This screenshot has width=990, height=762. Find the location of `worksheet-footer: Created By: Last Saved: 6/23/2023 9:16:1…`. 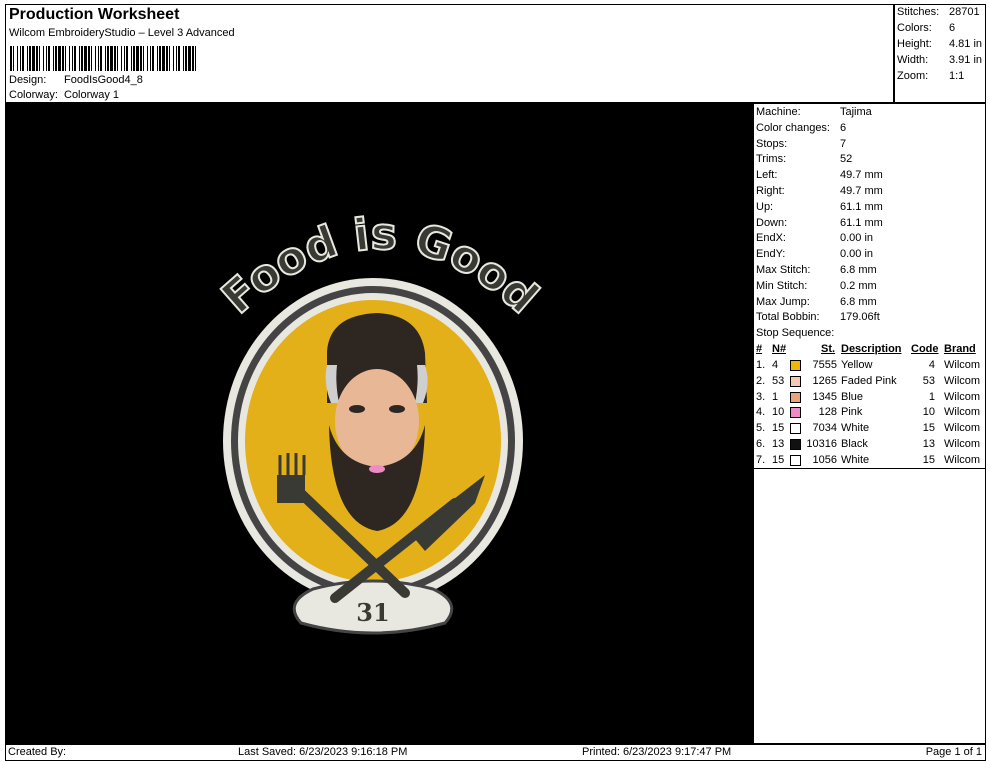

worksheet-footer: Created By: Last Saved: 6/23/2023 9:16:1… is located at coordinates (495, 752).